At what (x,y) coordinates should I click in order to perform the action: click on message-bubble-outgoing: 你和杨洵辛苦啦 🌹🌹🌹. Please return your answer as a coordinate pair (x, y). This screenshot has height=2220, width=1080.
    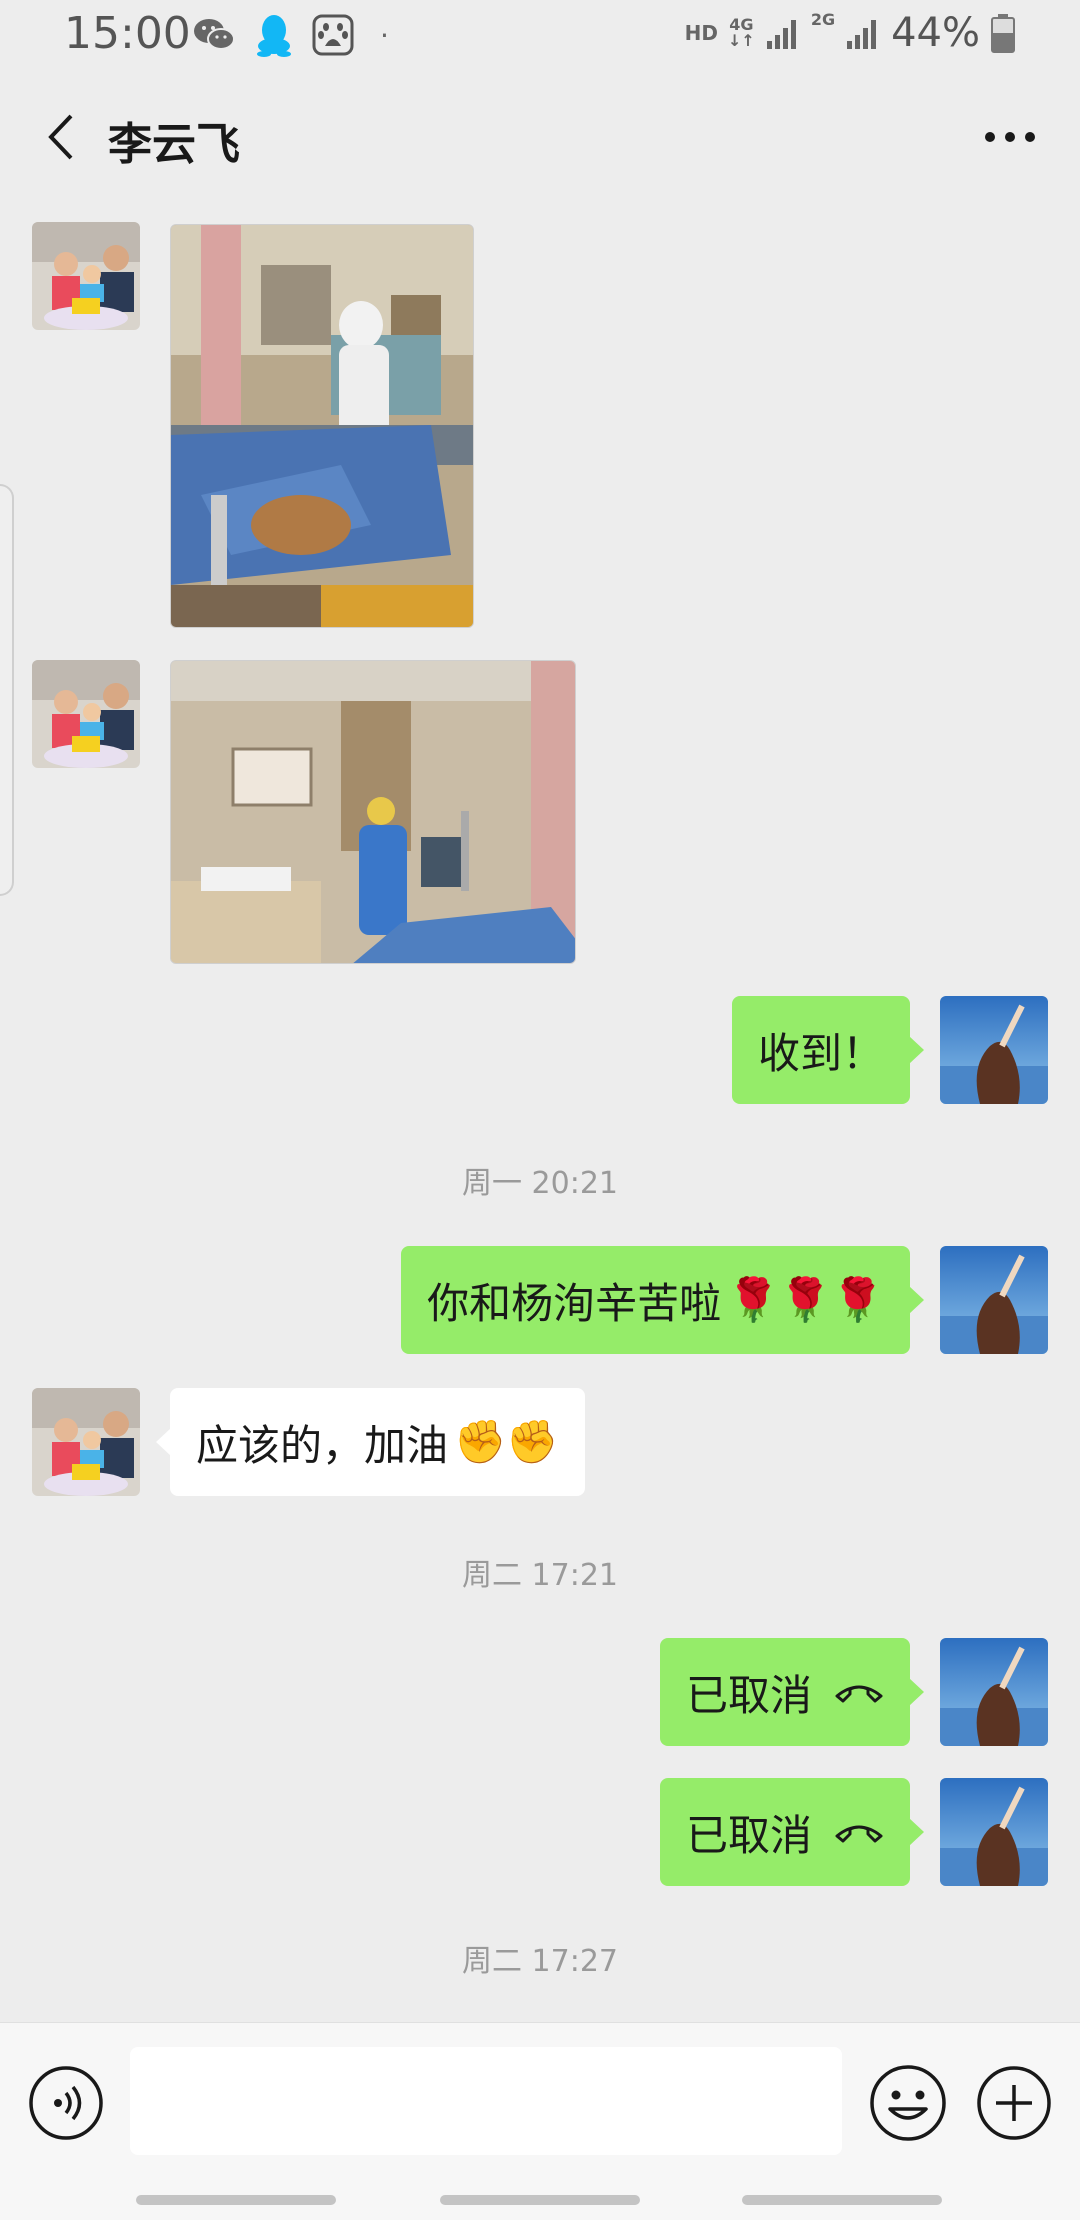
    Looking at the image, I should click on (662, 1300).